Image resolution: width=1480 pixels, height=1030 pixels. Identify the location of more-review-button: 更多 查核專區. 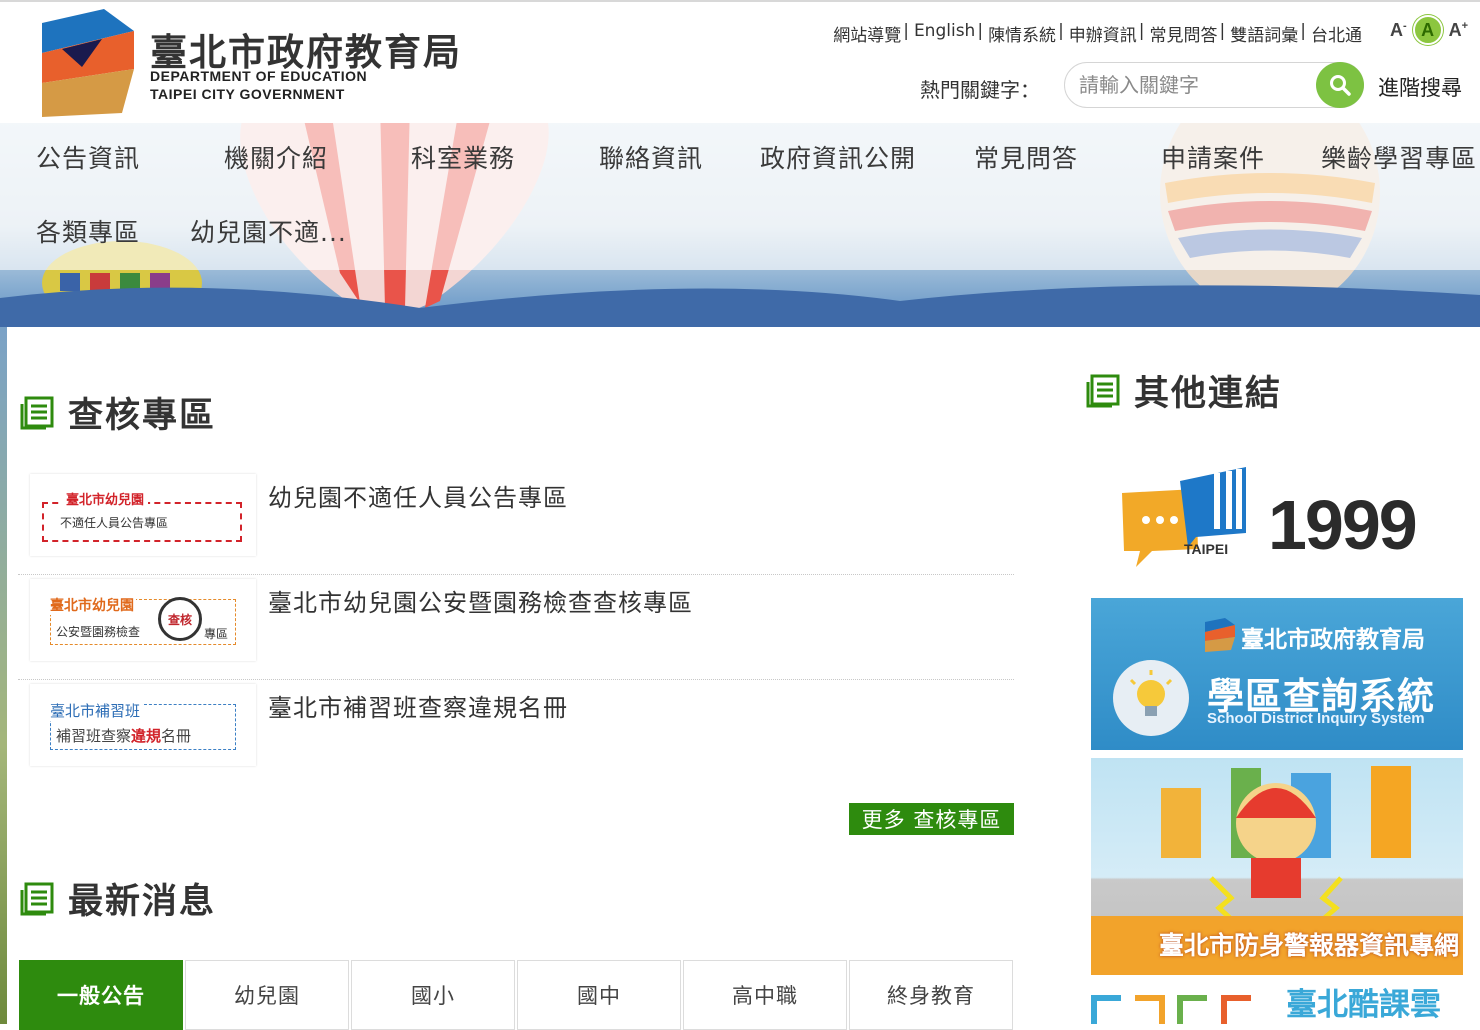
(931, 819).